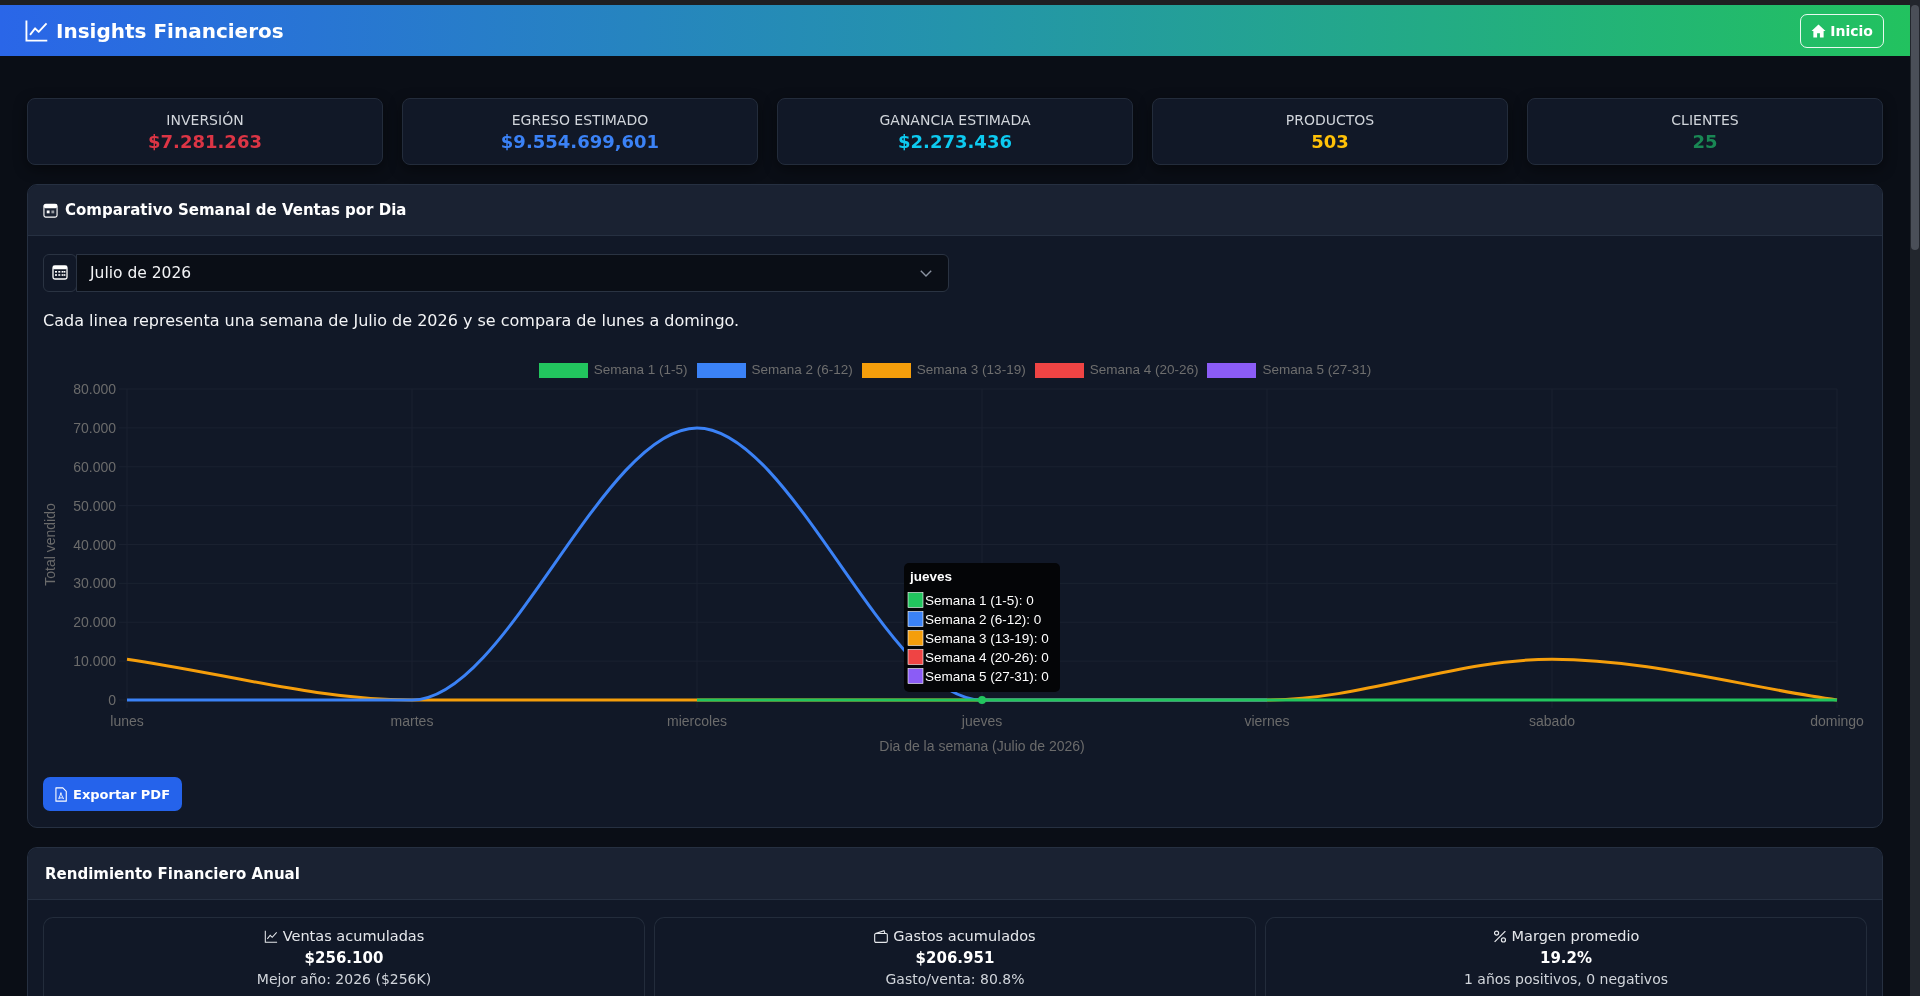 This screenshot has width=1920, height=996. What do you see at coordinates (1705, 119) in the screenshot?
I see `stat-label: CLIENTES` at bounding box center [1705, 119].